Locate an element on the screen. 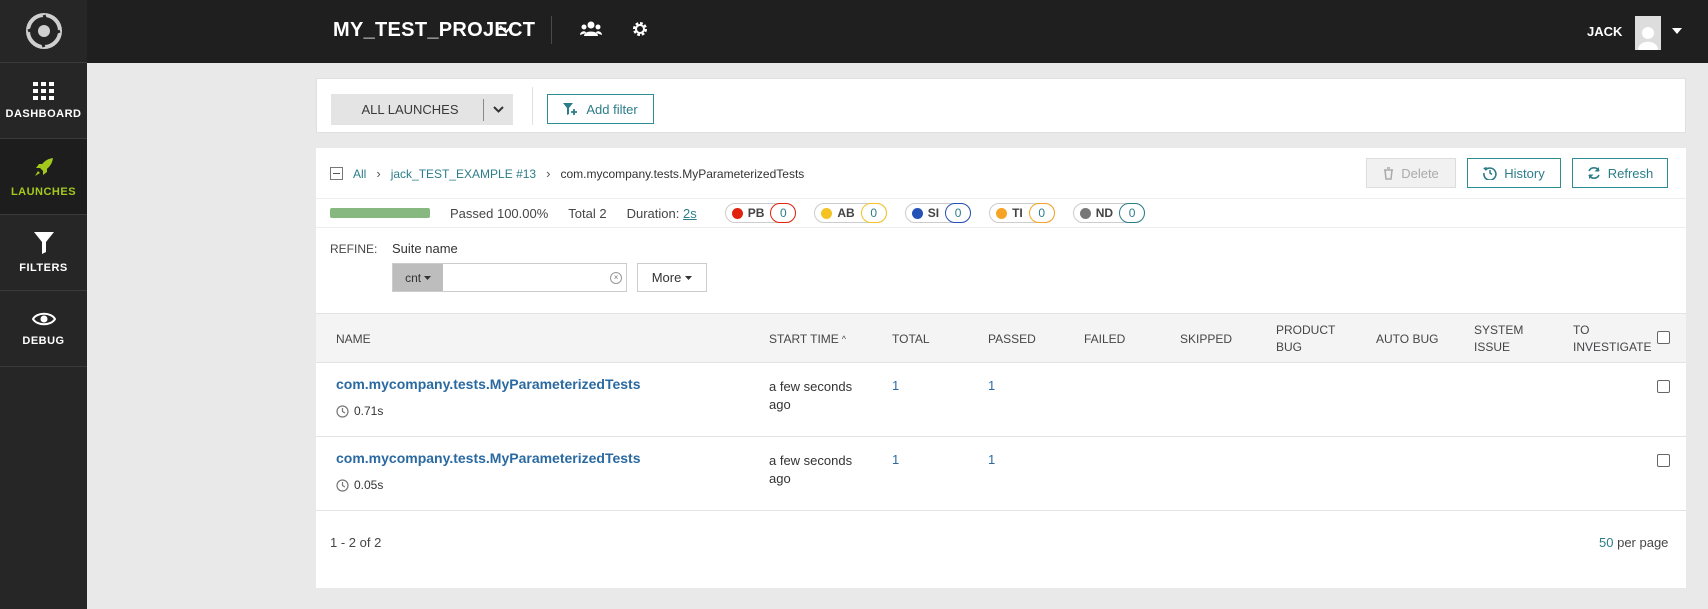 Image resolution: width=1708 pixels, height=609 pixels. sidebar-item-dashboard: DASHBOARD is located at coordinates (43, 101).